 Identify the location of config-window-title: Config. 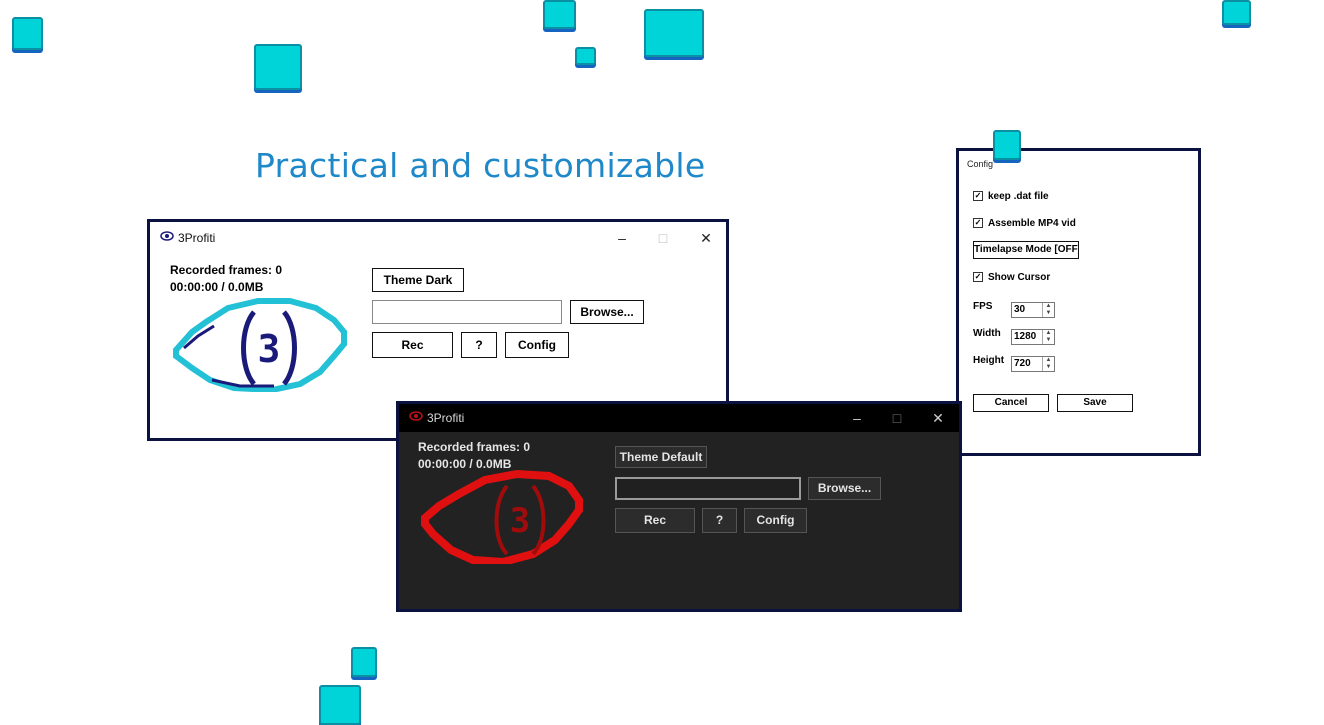
(980, 164).